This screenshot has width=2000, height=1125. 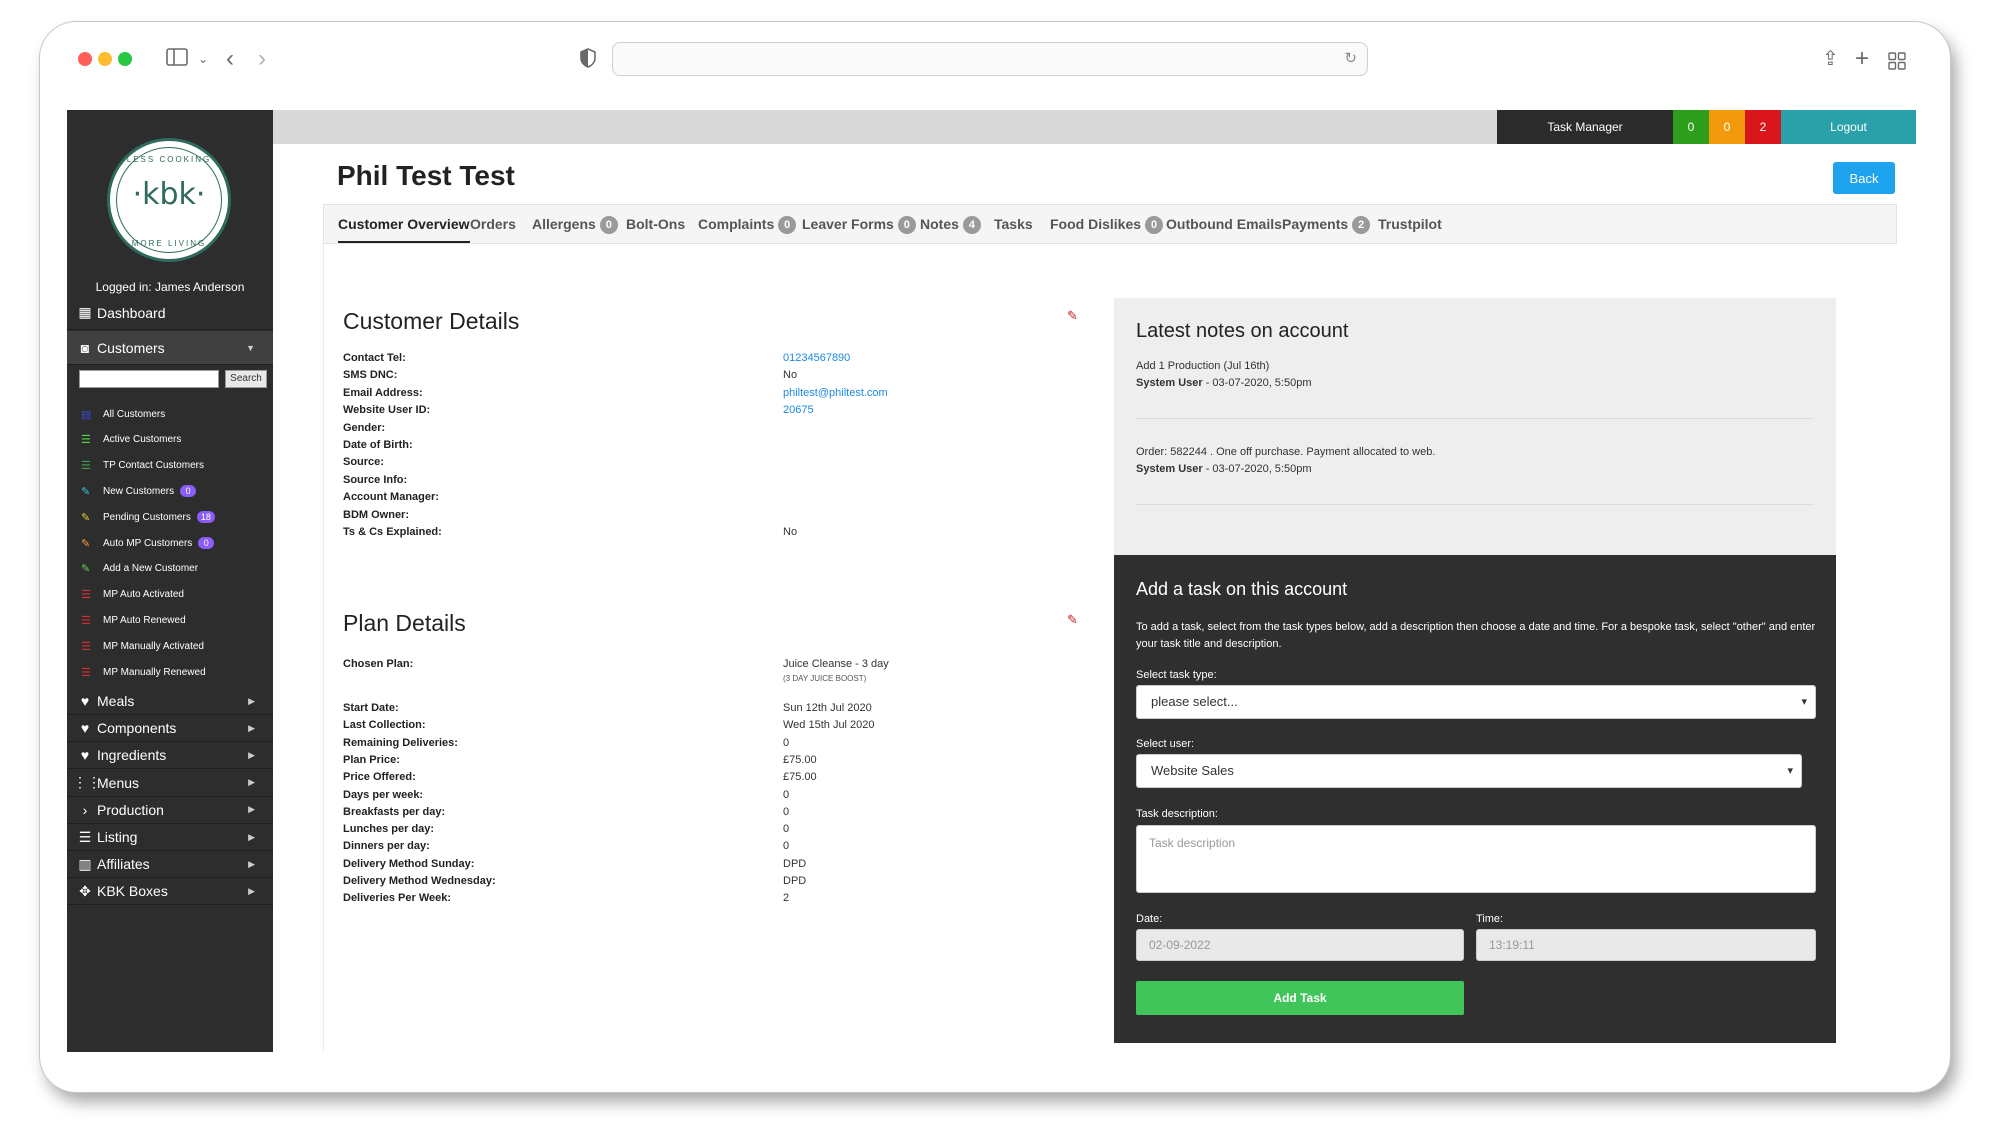 I want to click on sidebar-item-kbk-boxes: ✥ KBK Boxes ▶, so click(x=170, y=892).